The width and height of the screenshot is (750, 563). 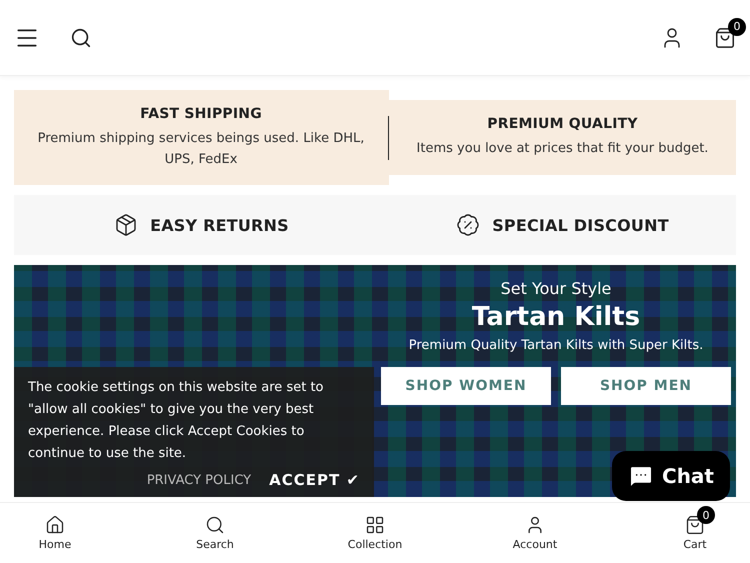 What do you see at coordinates (580, 225) in the screenshot?
I see `feature-title: SPECIAL DISCOUNT` at bounding box center [580, 225].